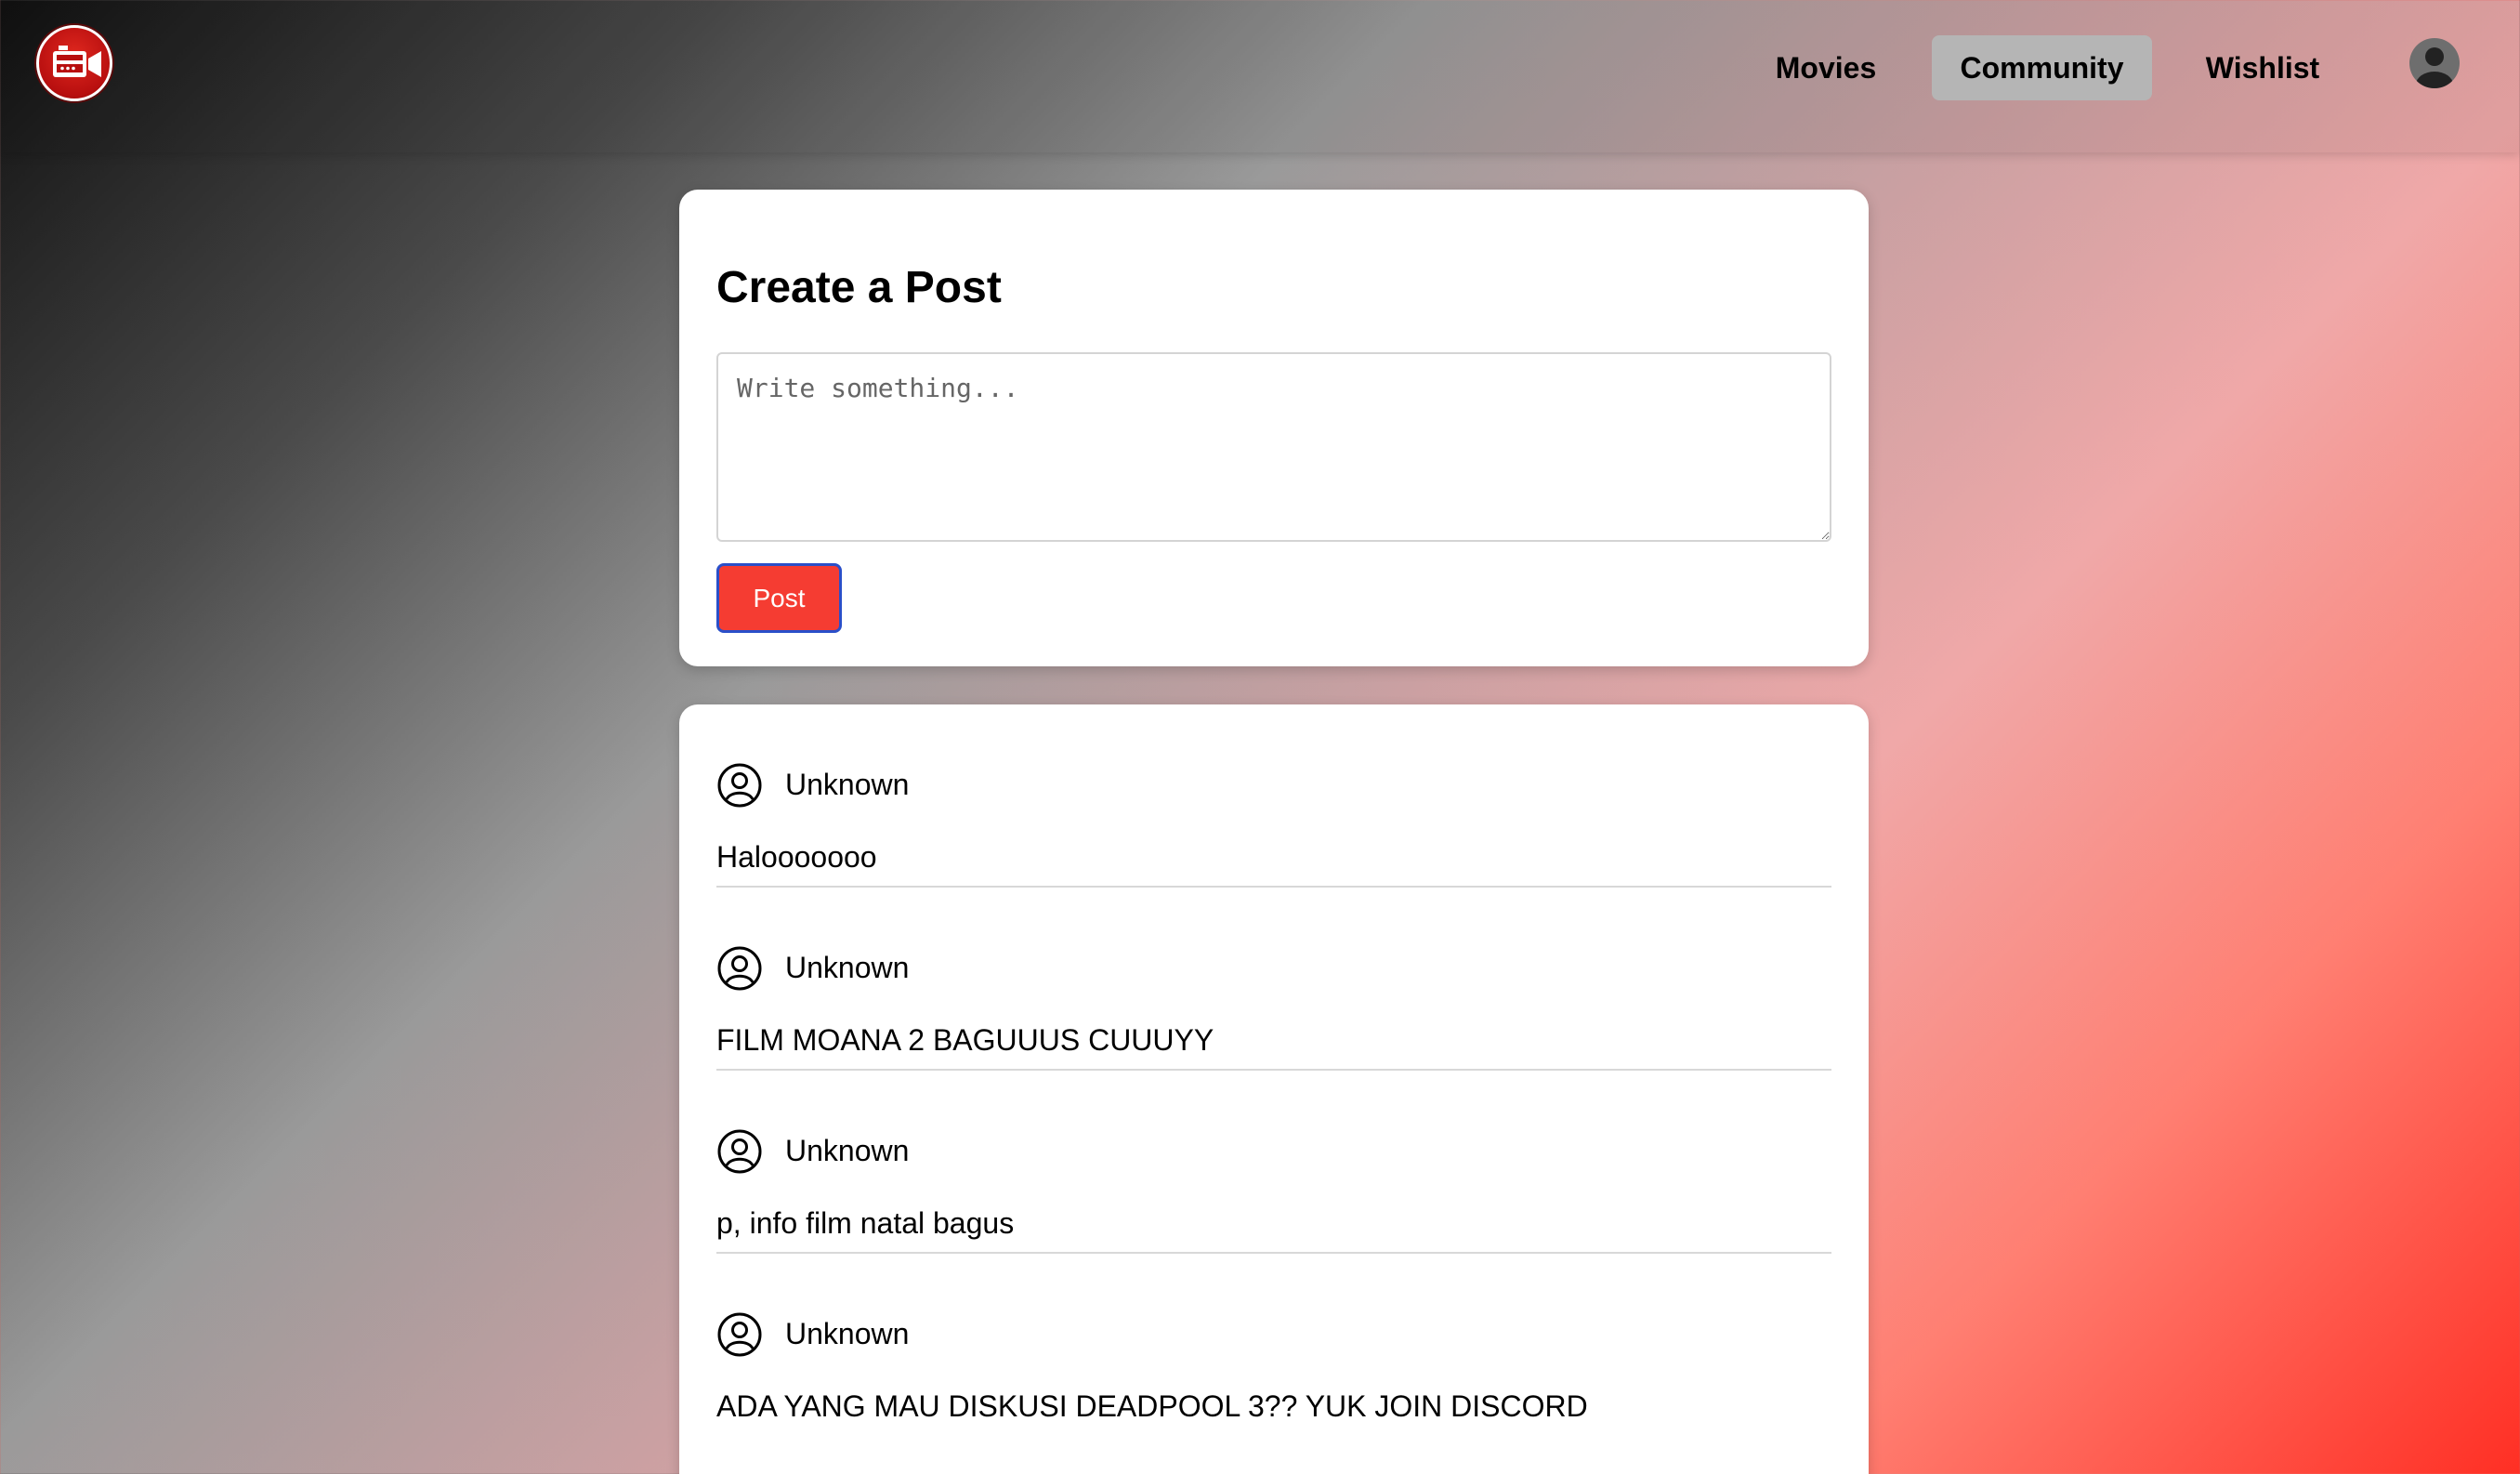 Image resolution: width=2520 pixels, height=1474 pixels. What do you see at coordinates (74, 63) in the screenshot?
I see `movie-camera-icon` at bounding box center [74, 63].